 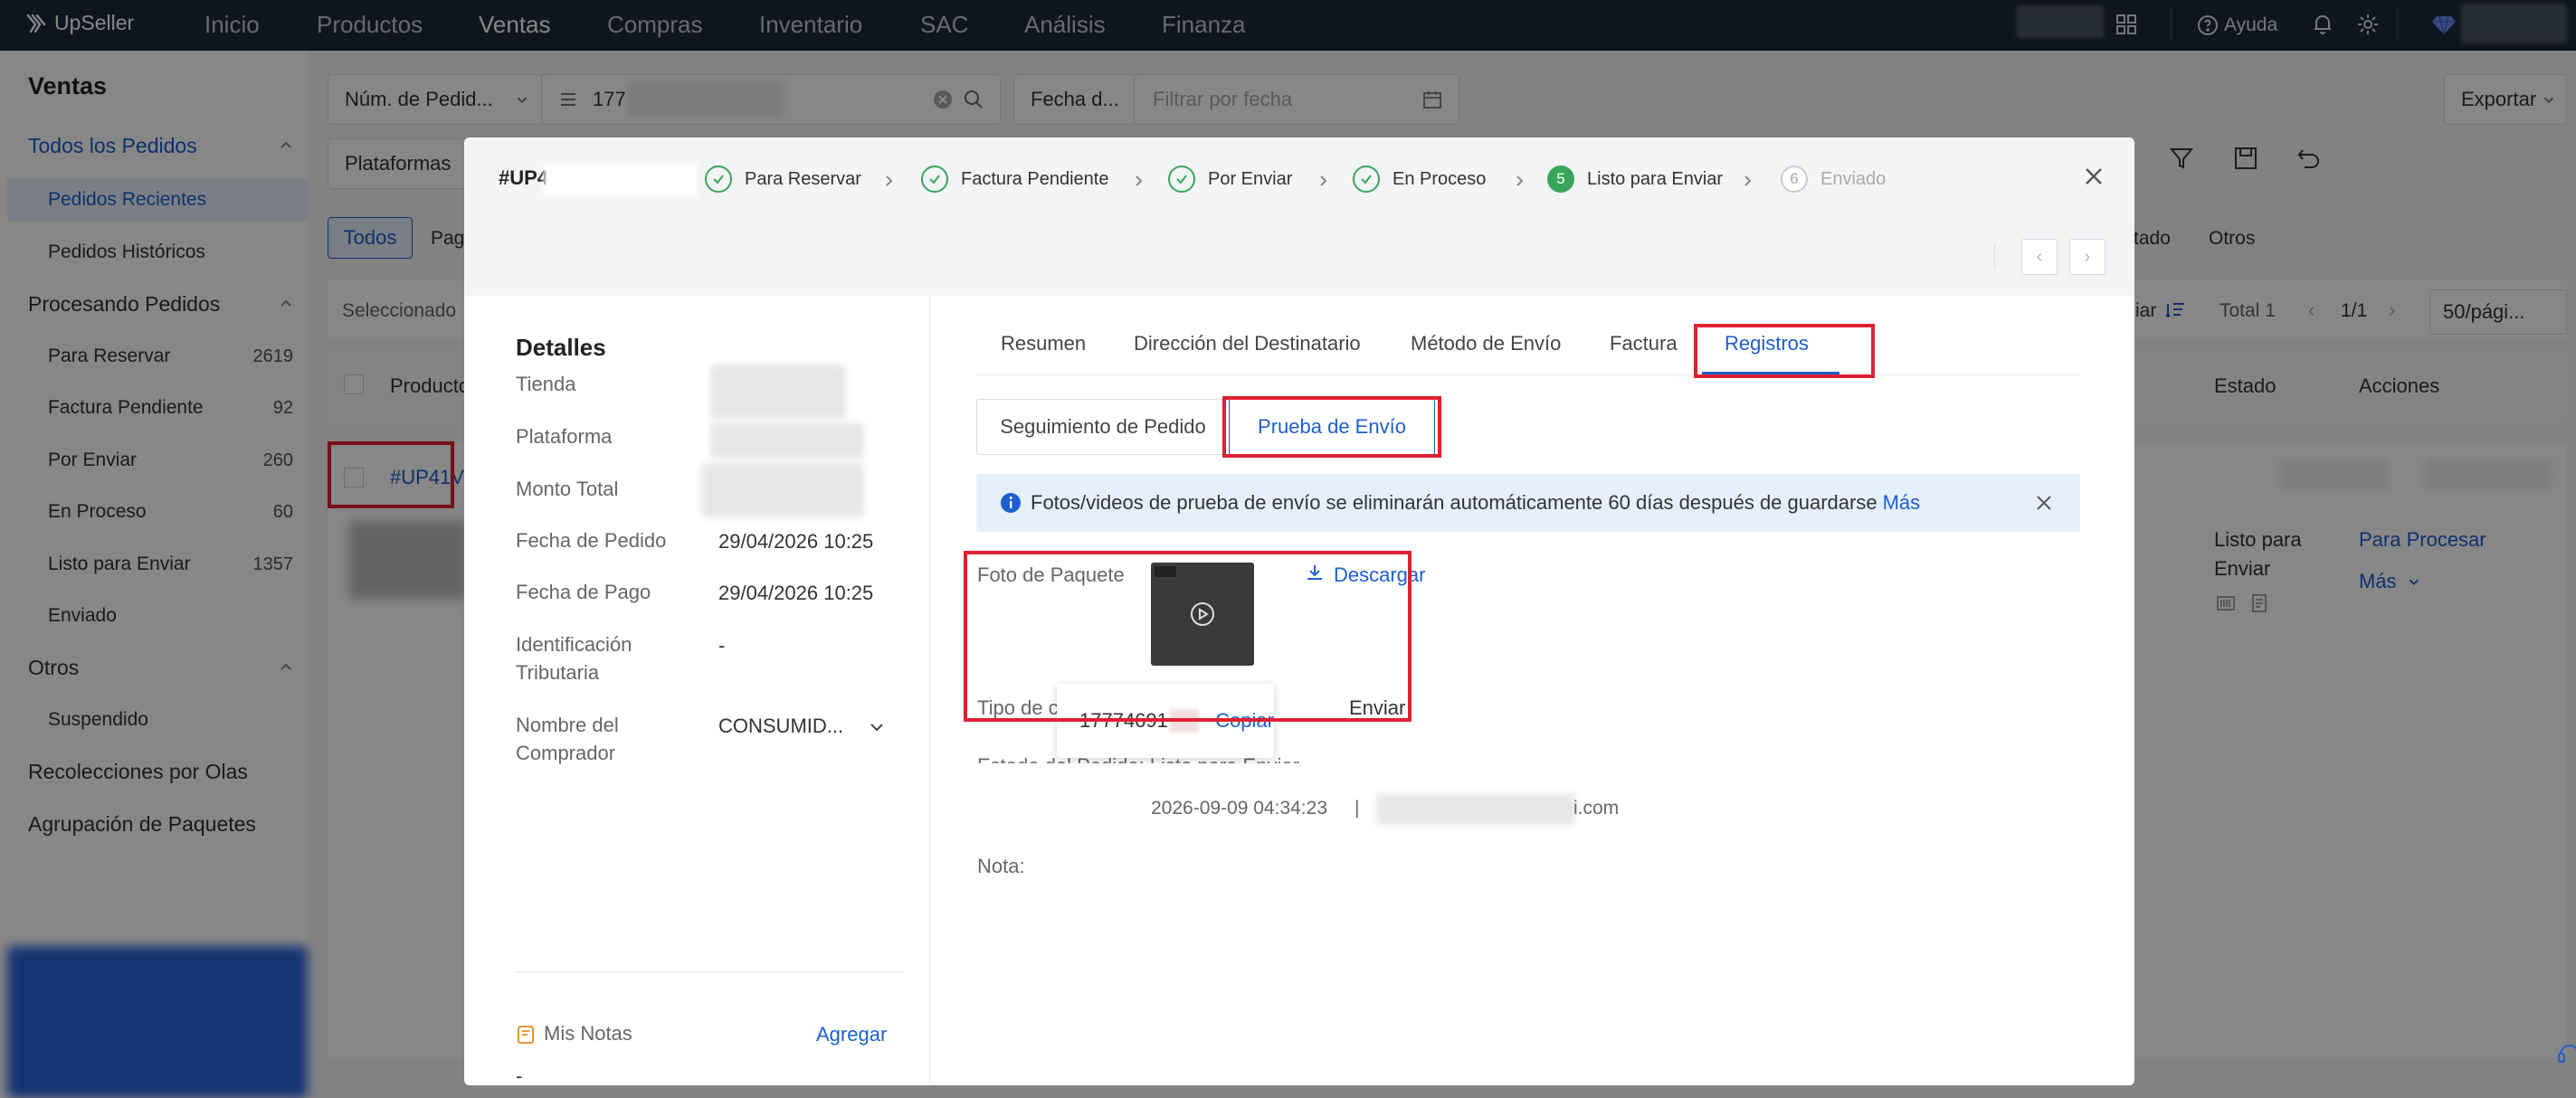 What do you see at coordinates (787, 440) in the screenshot?
I see `platform-value-blurred` at bounding box center [787, 440].